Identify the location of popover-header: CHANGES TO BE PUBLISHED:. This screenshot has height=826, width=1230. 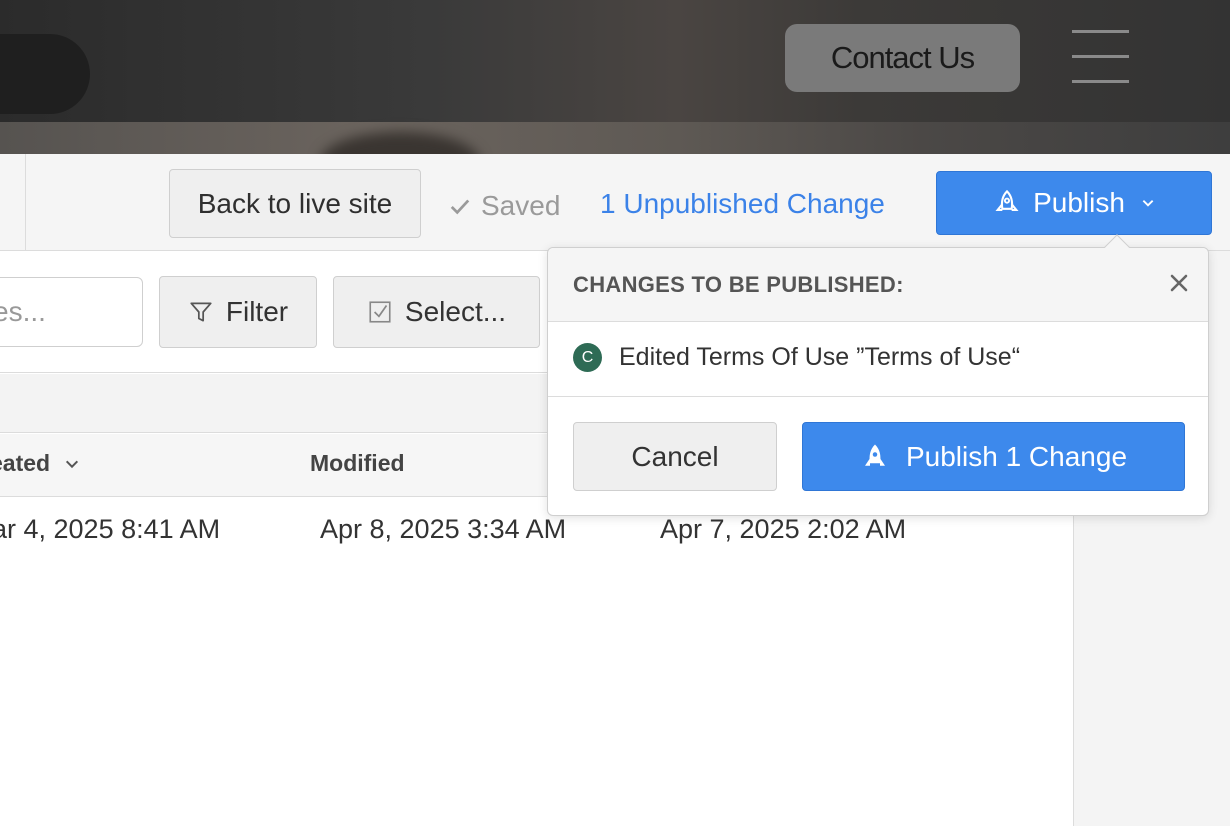
(878, 285).